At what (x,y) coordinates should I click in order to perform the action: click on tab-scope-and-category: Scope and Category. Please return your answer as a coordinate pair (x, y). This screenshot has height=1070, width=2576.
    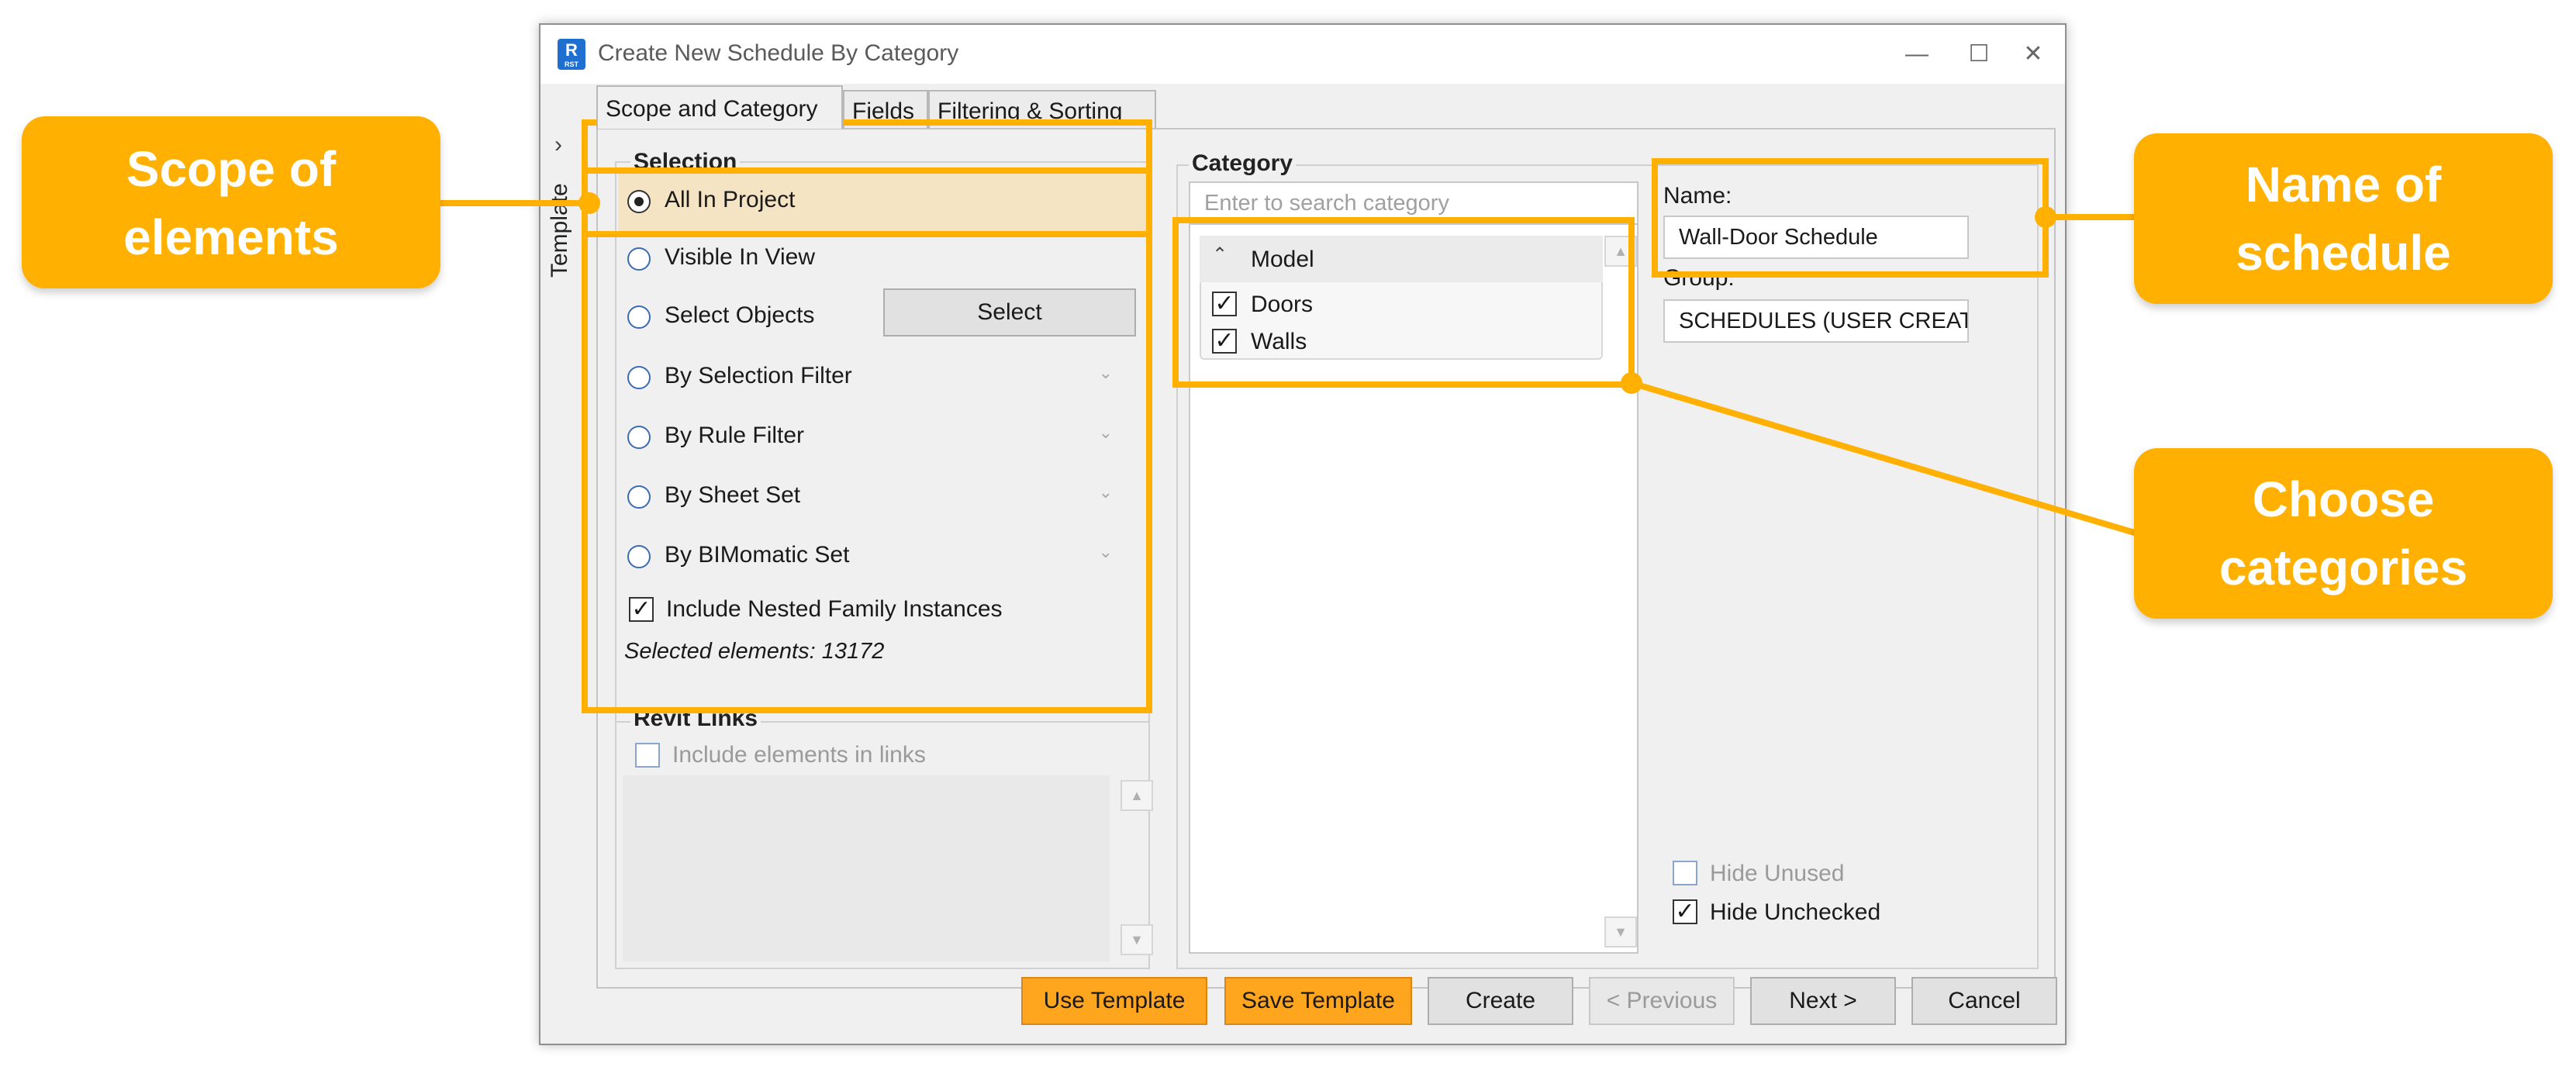
    Looking at the image, I should click on (719, 107).